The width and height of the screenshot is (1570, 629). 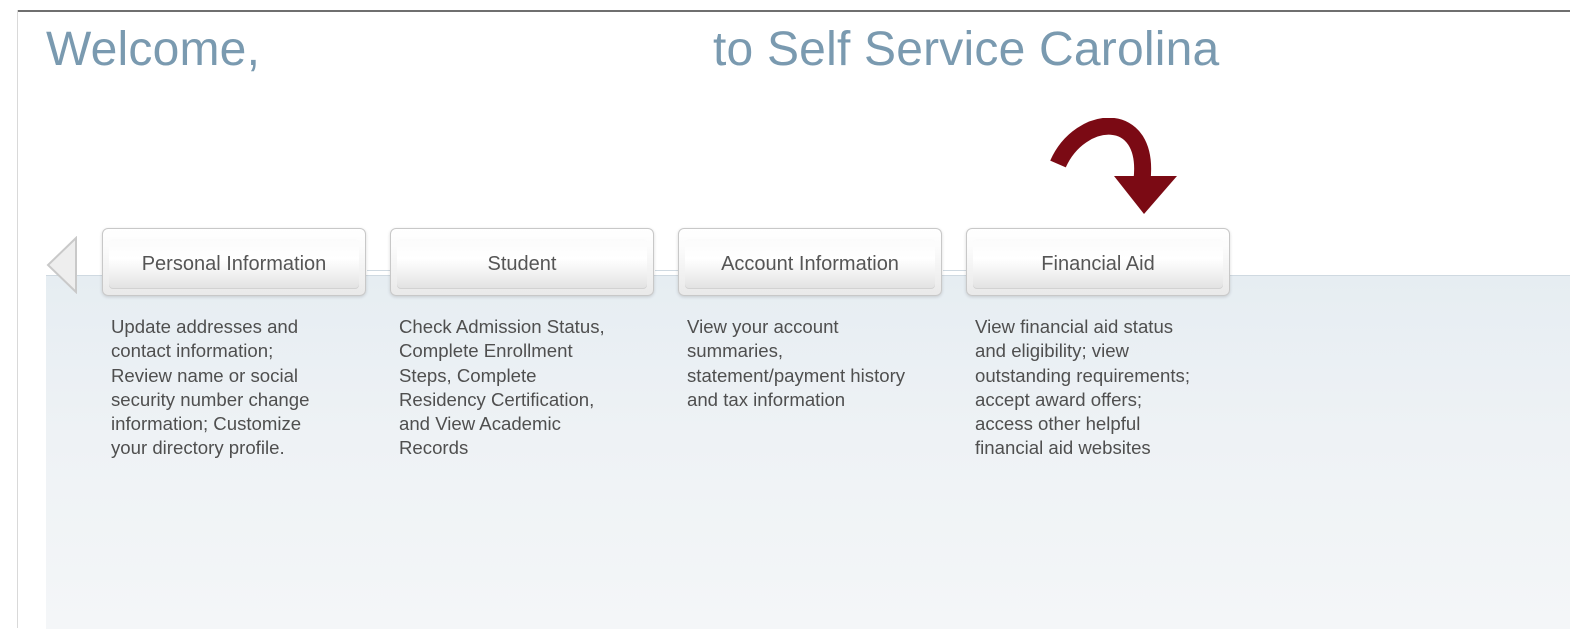 I want to click on tab-financial-aid: Financial Aid, so click(x=1098, y=262).